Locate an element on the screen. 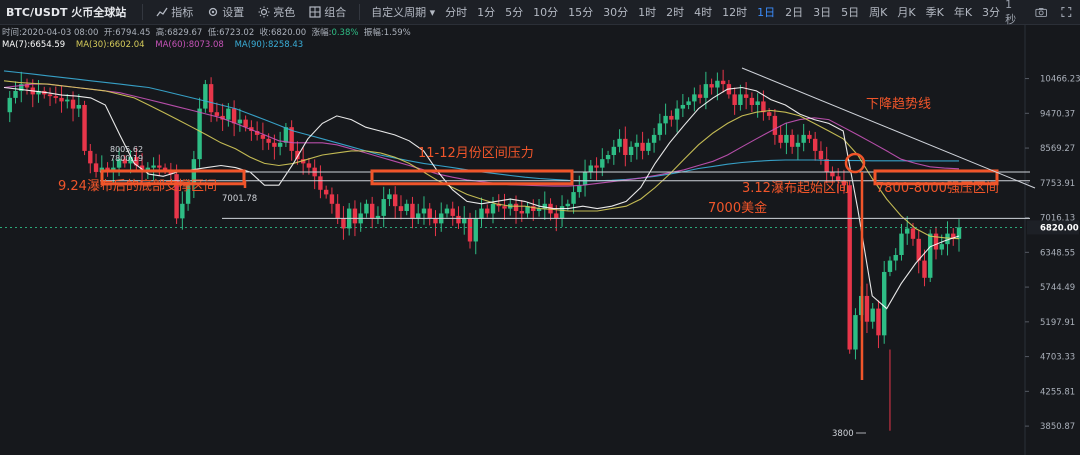  y-tick-label: 7753.91 is located at coordinates (1057, 184).